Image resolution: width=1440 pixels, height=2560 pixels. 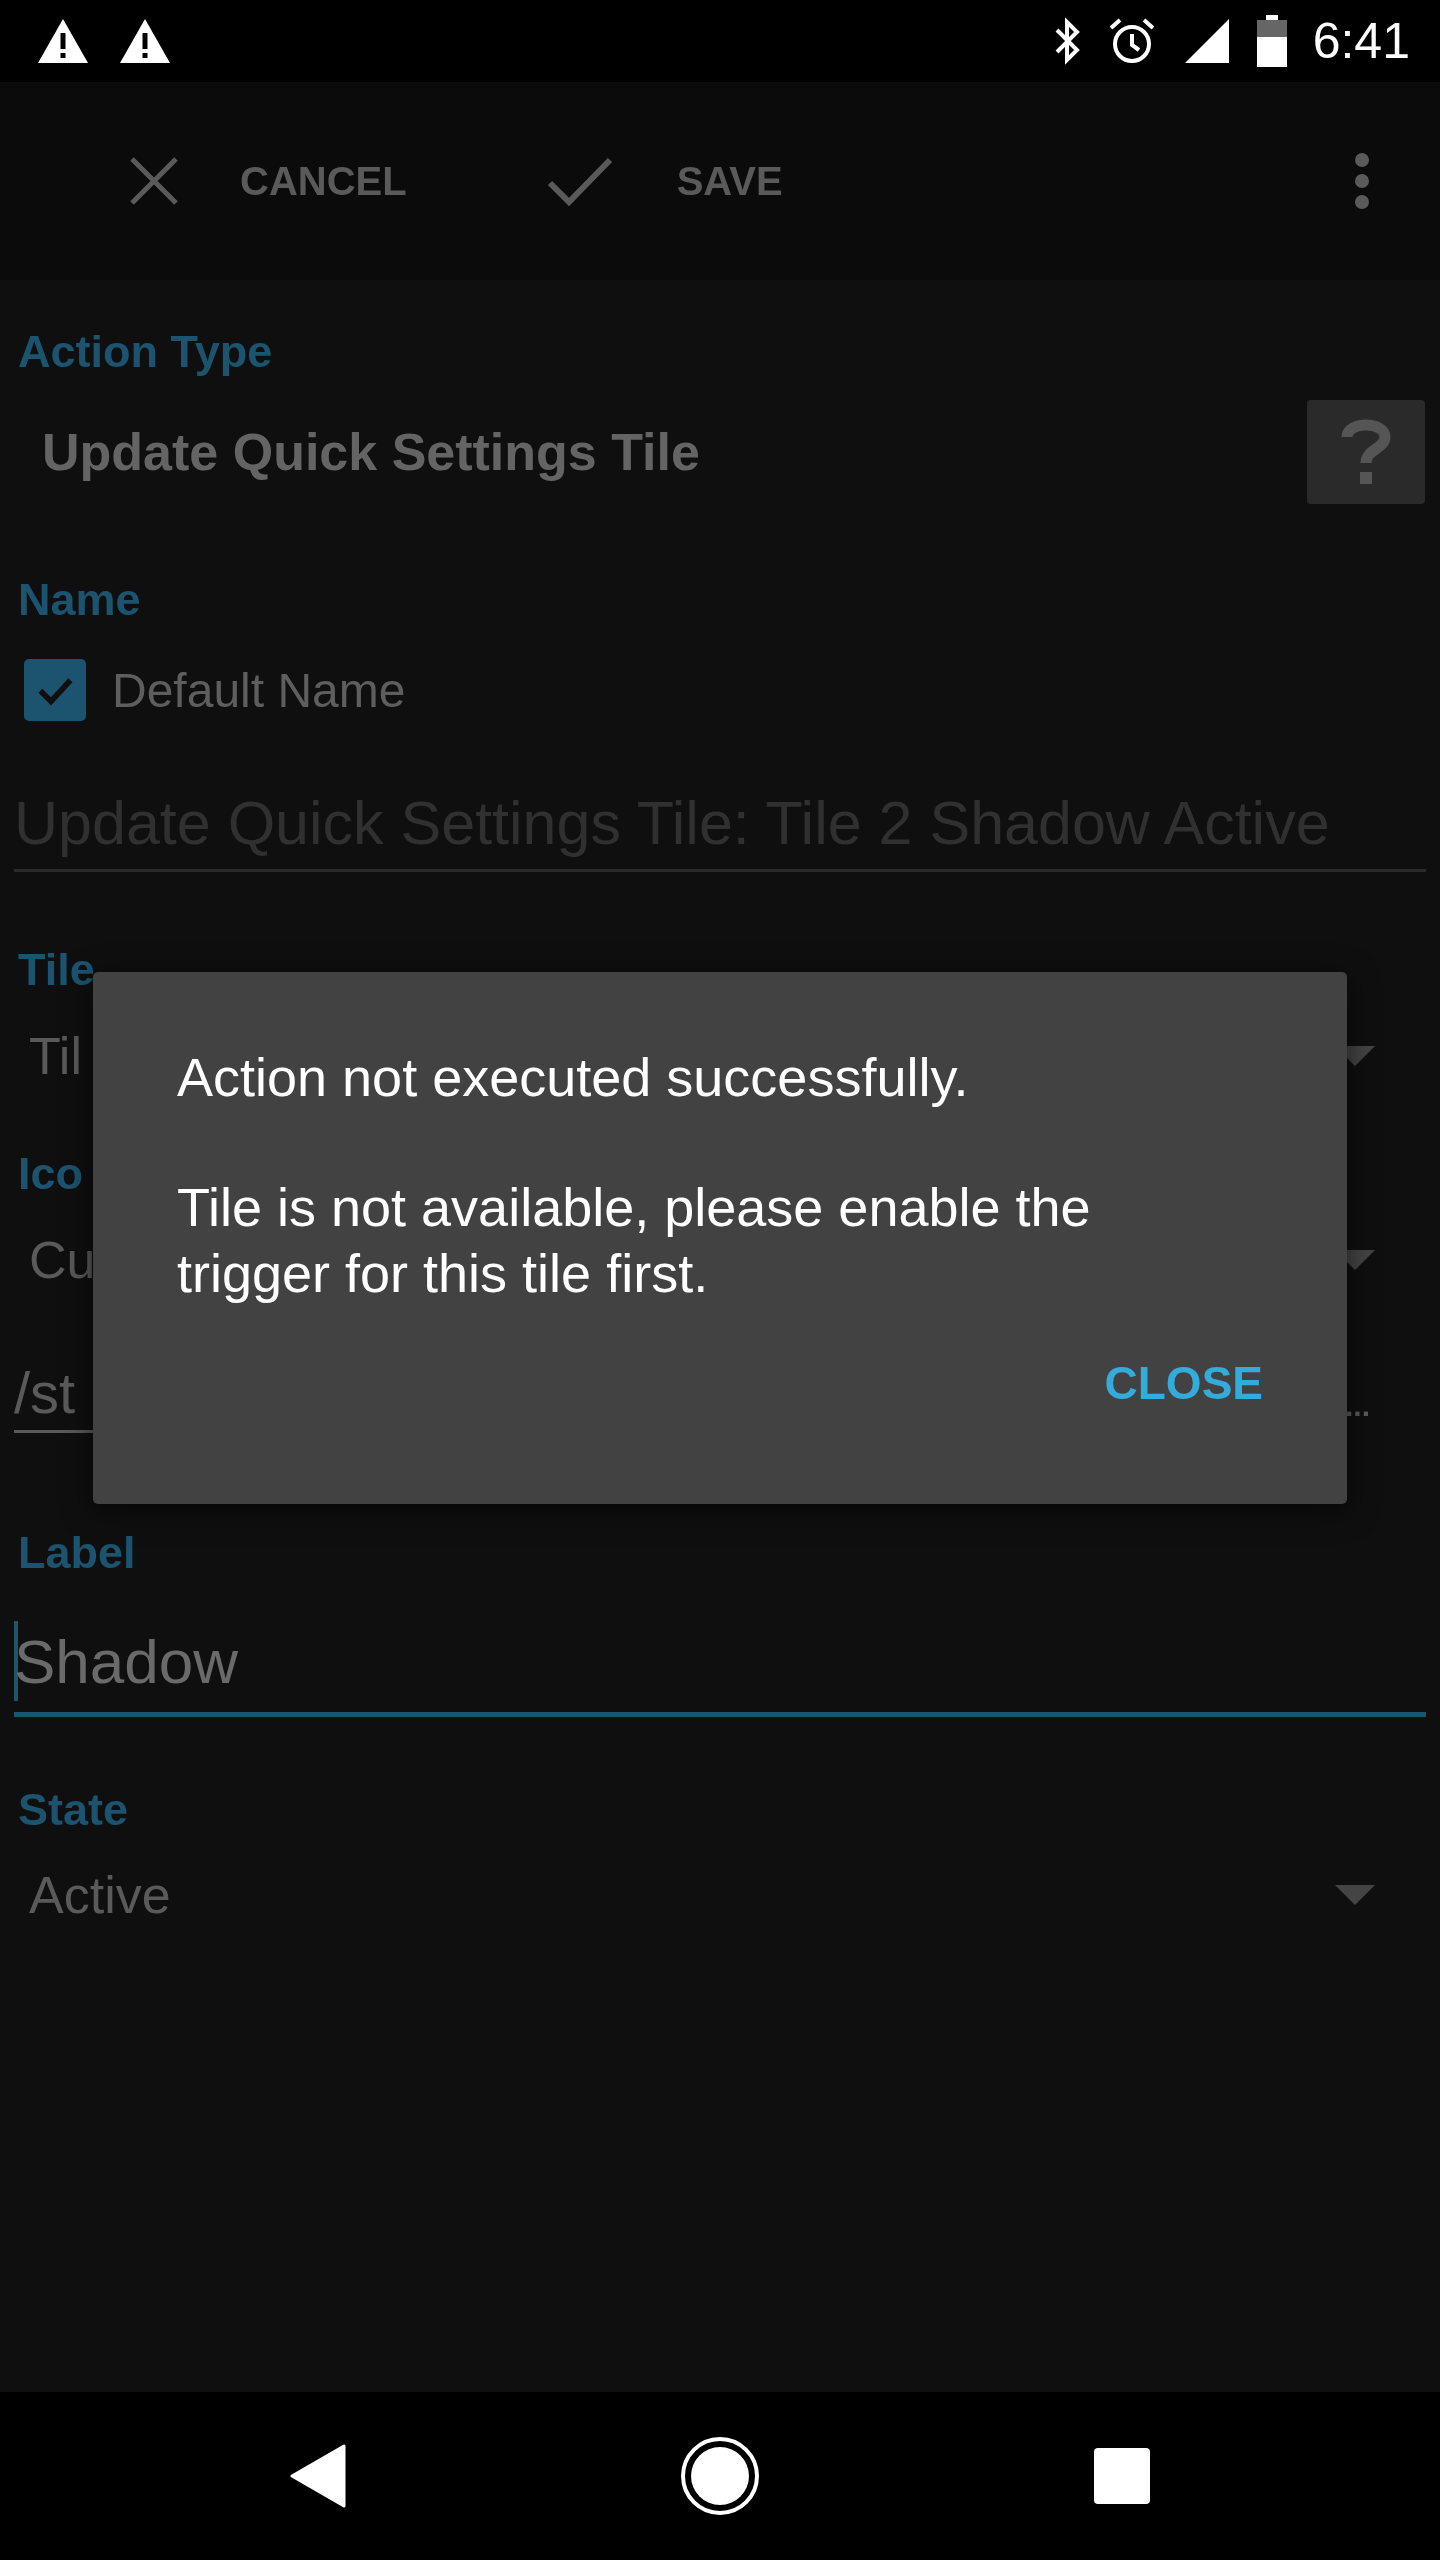 What do you see at coordinates (62, 1260) in the screenshot?
I see `icon-value: Cu` at bounding box center [62, 1260].